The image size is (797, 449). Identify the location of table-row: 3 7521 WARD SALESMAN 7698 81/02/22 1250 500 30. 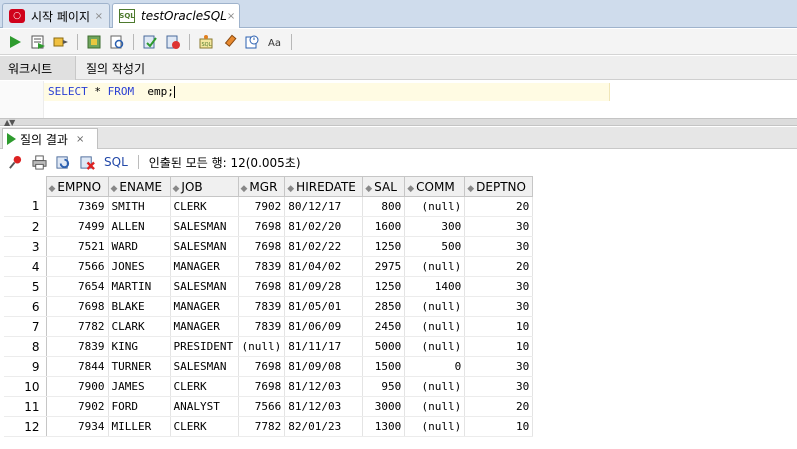
(269, 246).